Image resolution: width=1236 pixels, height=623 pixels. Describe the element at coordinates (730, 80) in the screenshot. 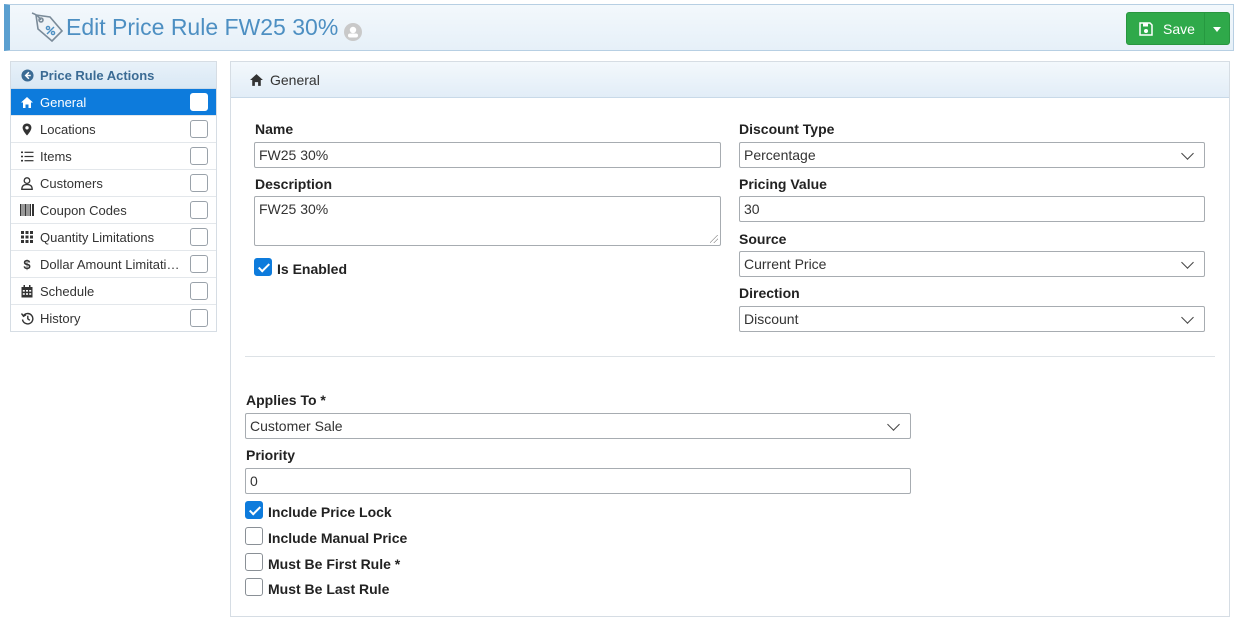

I see `panel-header: General` at that location.